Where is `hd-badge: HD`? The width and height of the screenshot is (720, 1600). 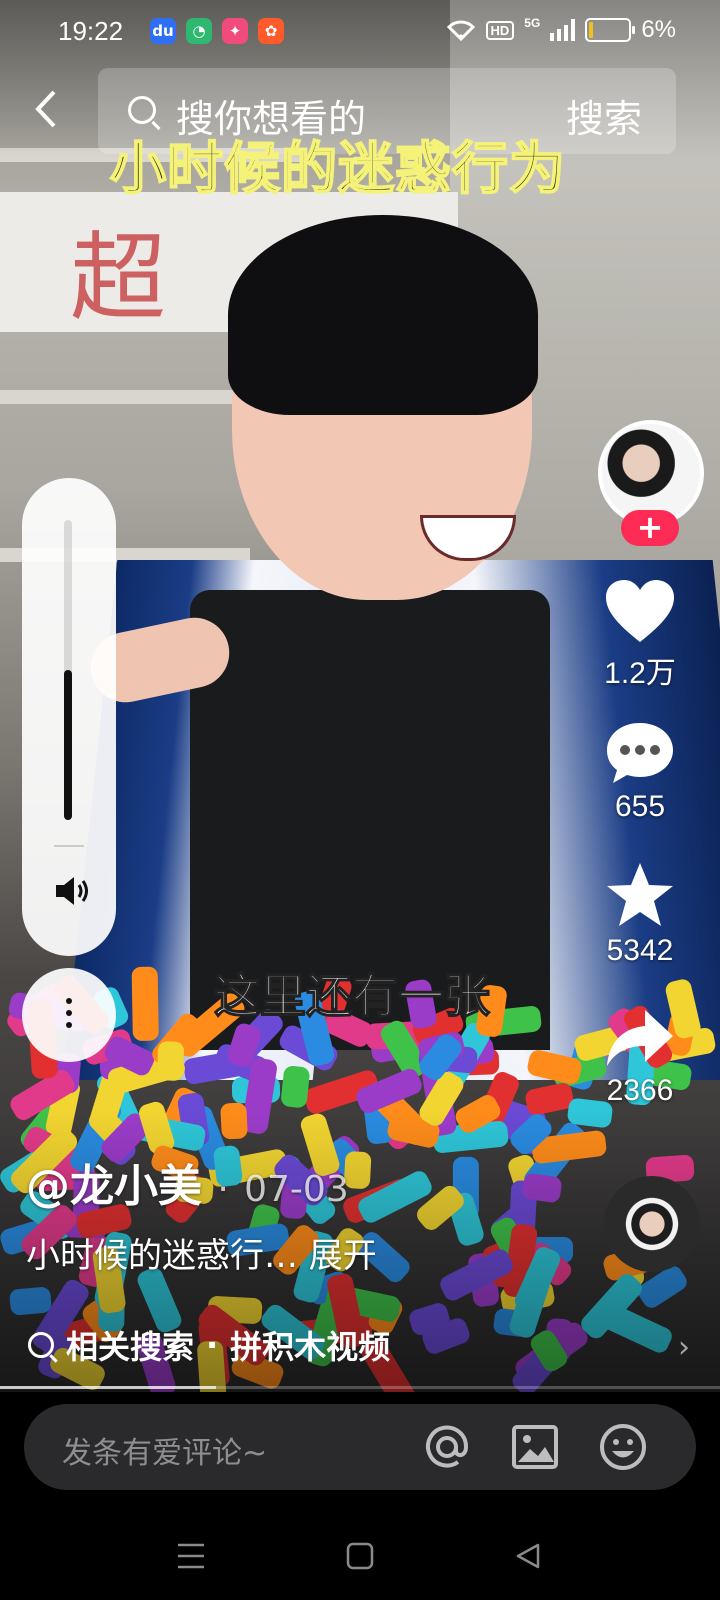
hd-badge: HD is located at coordinates (500, 30).